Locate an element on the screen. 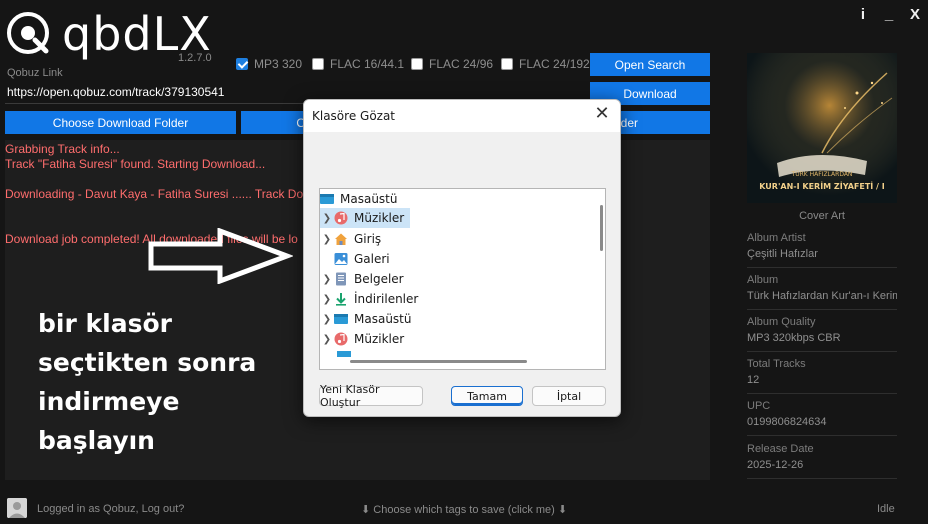  meta-album-quality: Album Quality MP3 320kbps CBR is located at coordinates (822, 334).